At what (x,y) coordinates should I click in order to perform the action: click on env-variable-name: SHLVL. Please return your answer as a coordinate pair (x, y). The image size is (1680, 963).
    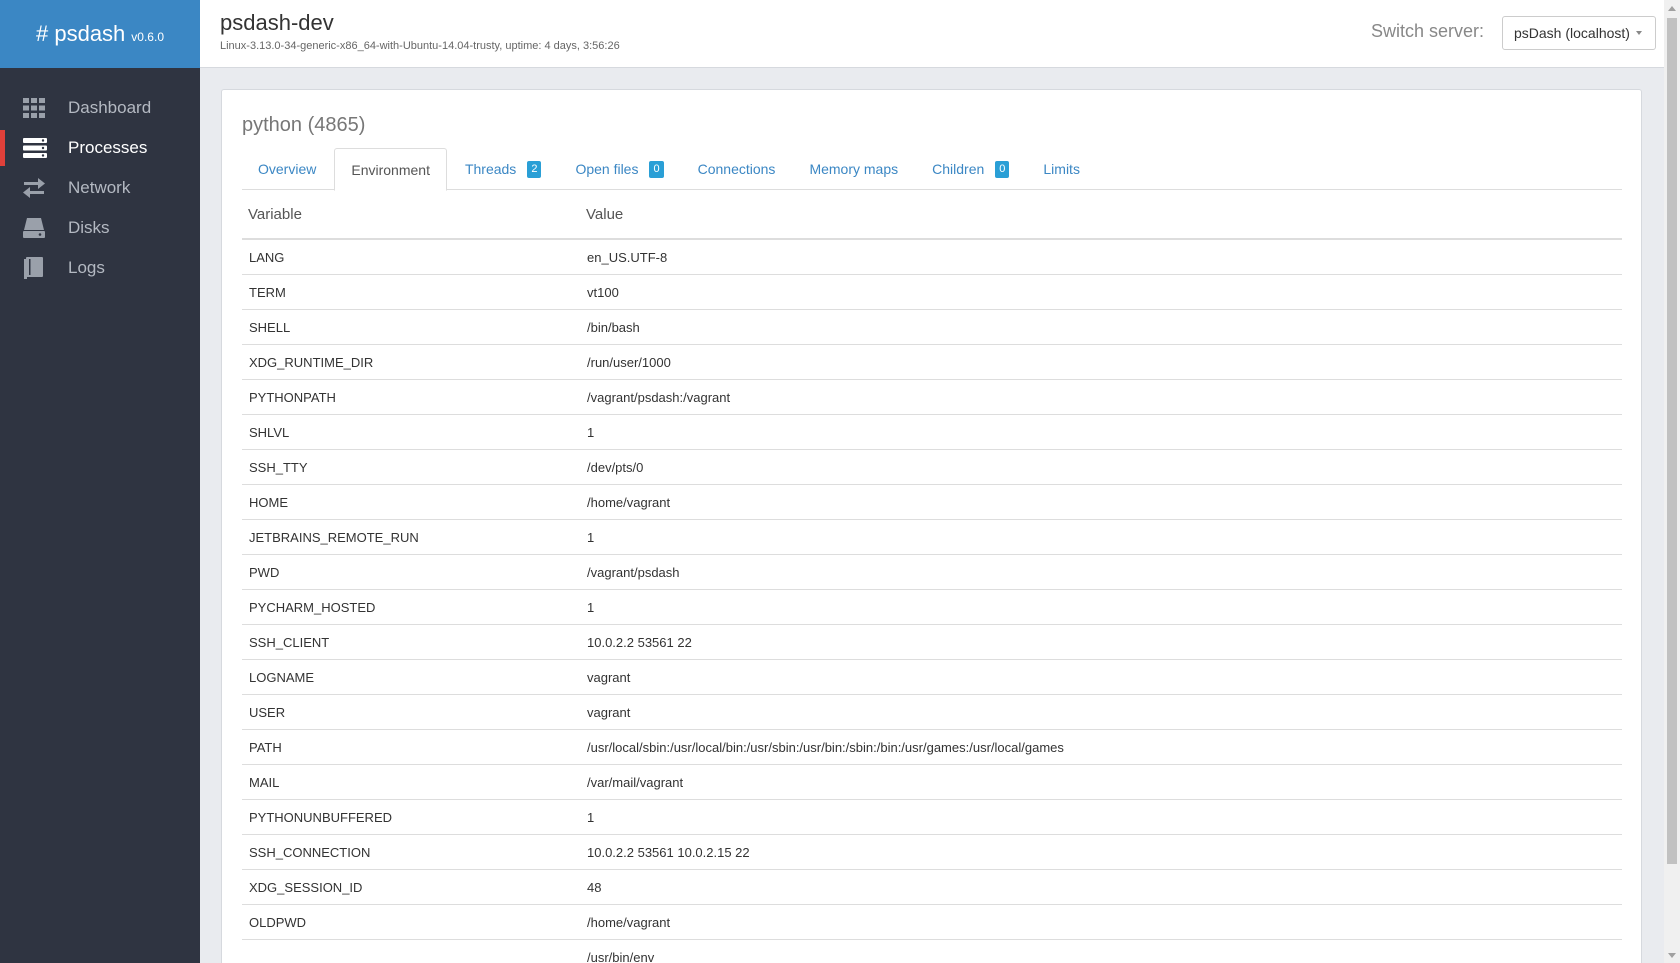
    Looking at the image, I should click on (269, 432).